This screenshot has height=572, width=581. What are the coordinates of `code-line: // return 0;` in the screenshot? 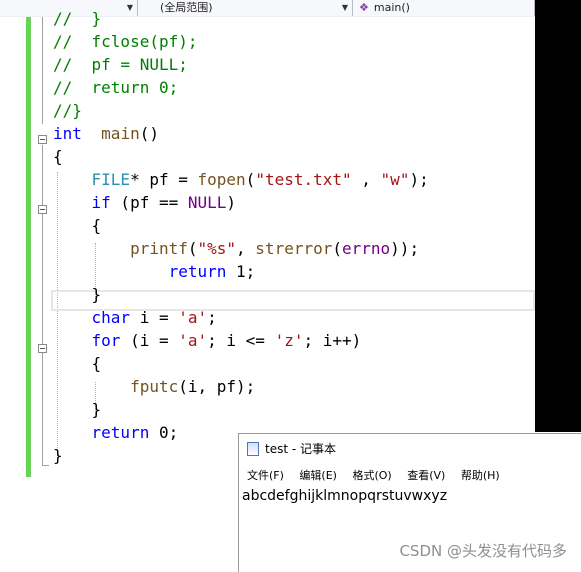 It's located at (115, 87).